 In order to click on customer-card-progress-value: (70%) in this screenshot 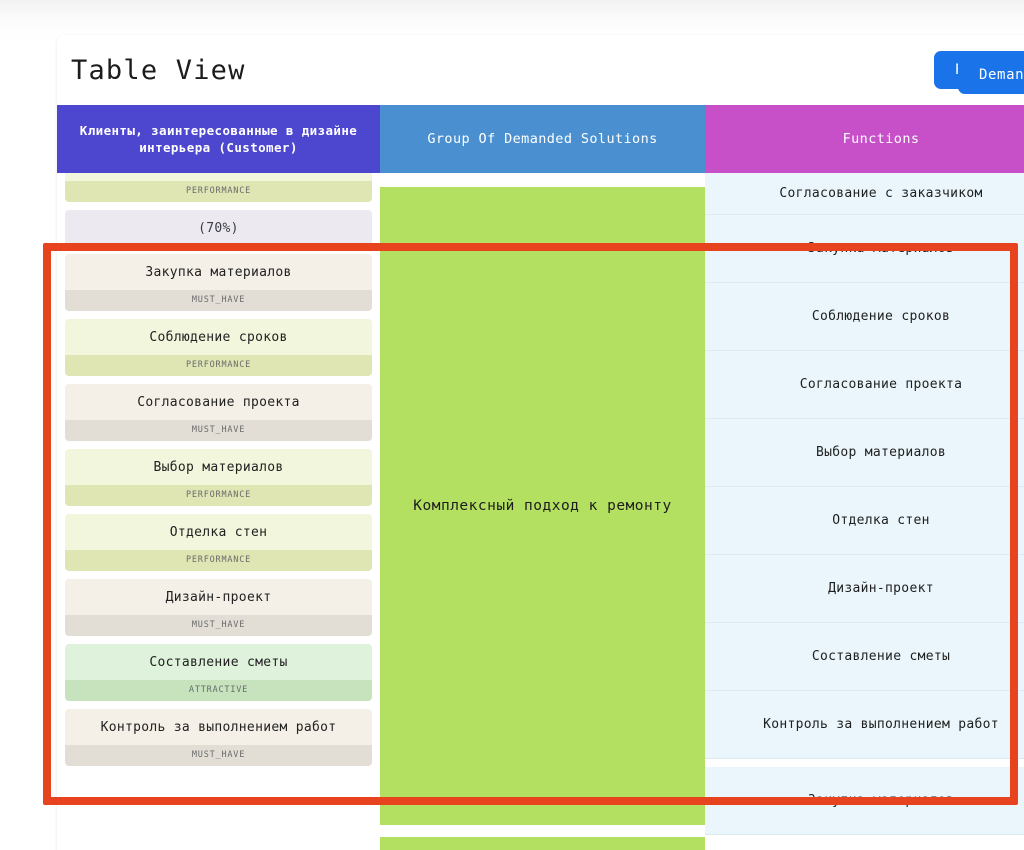, I will do `click(218, 228)`.